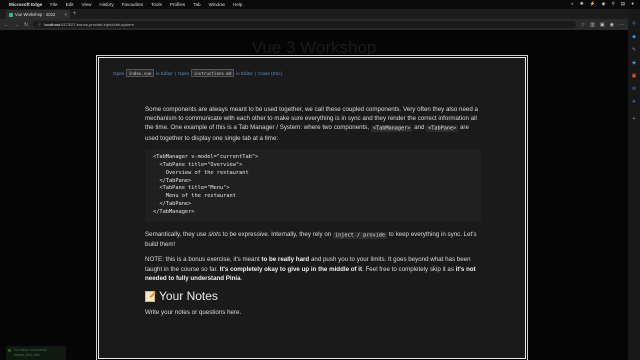 This screenshot has width=640, height=360. I want to click on more-icon: ⋯, so click(621, 25).